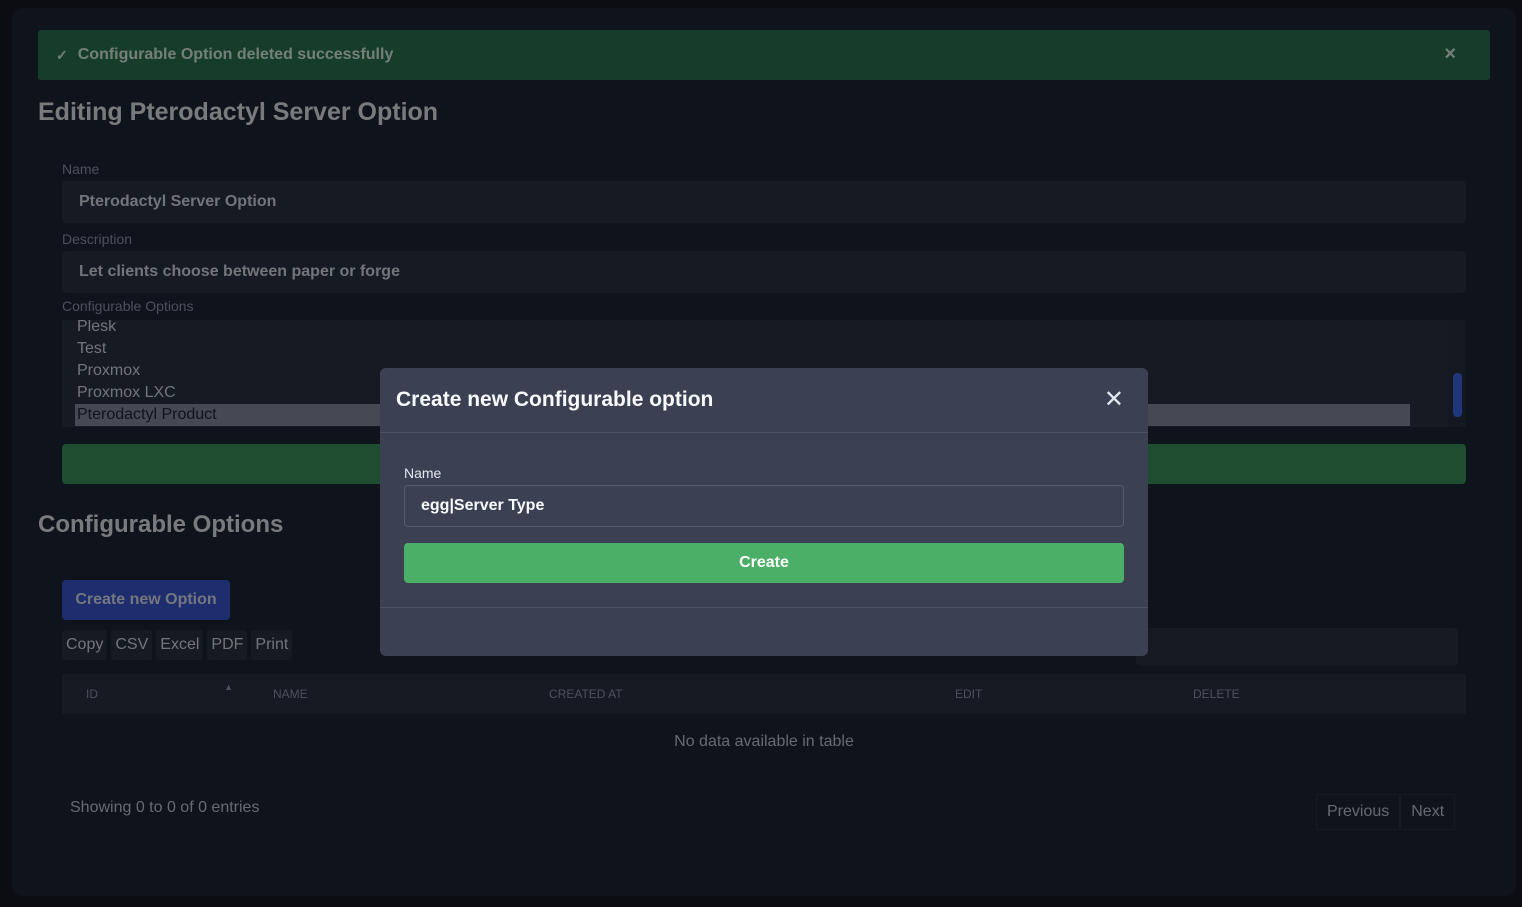 The image size is (1522, 907). I want to click on modal-title: Create new Configurable option, so click(555, 399).